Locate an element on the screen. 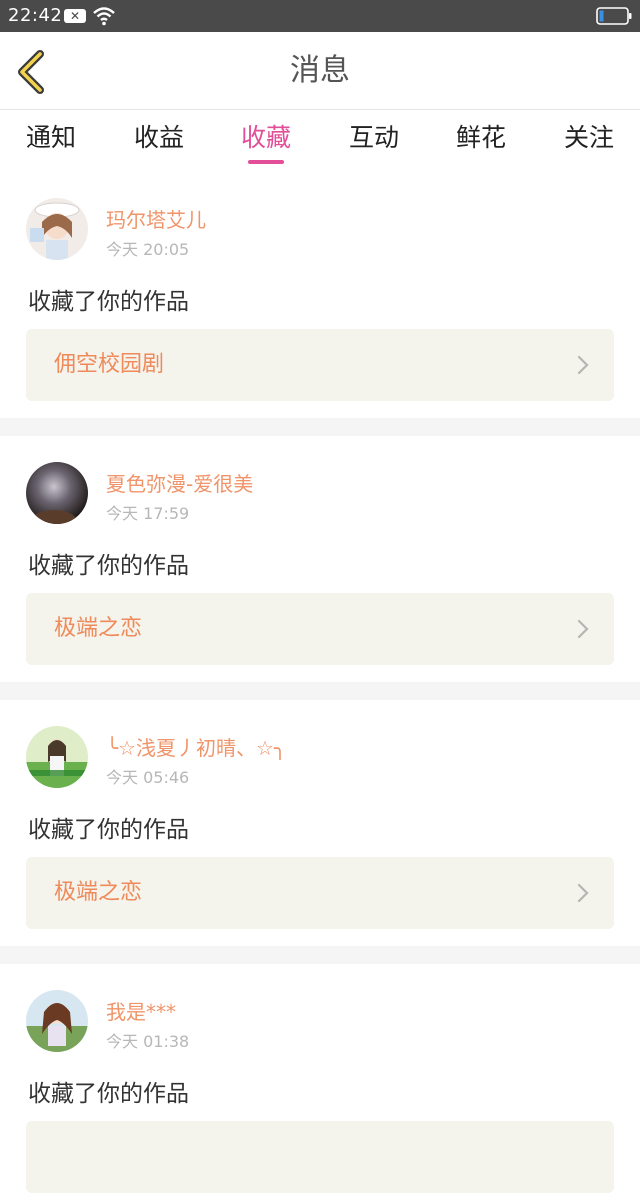 The width and height of the screenshot is (640, 1193). tab-label: 收藏 is located at coordinates (265, 137).